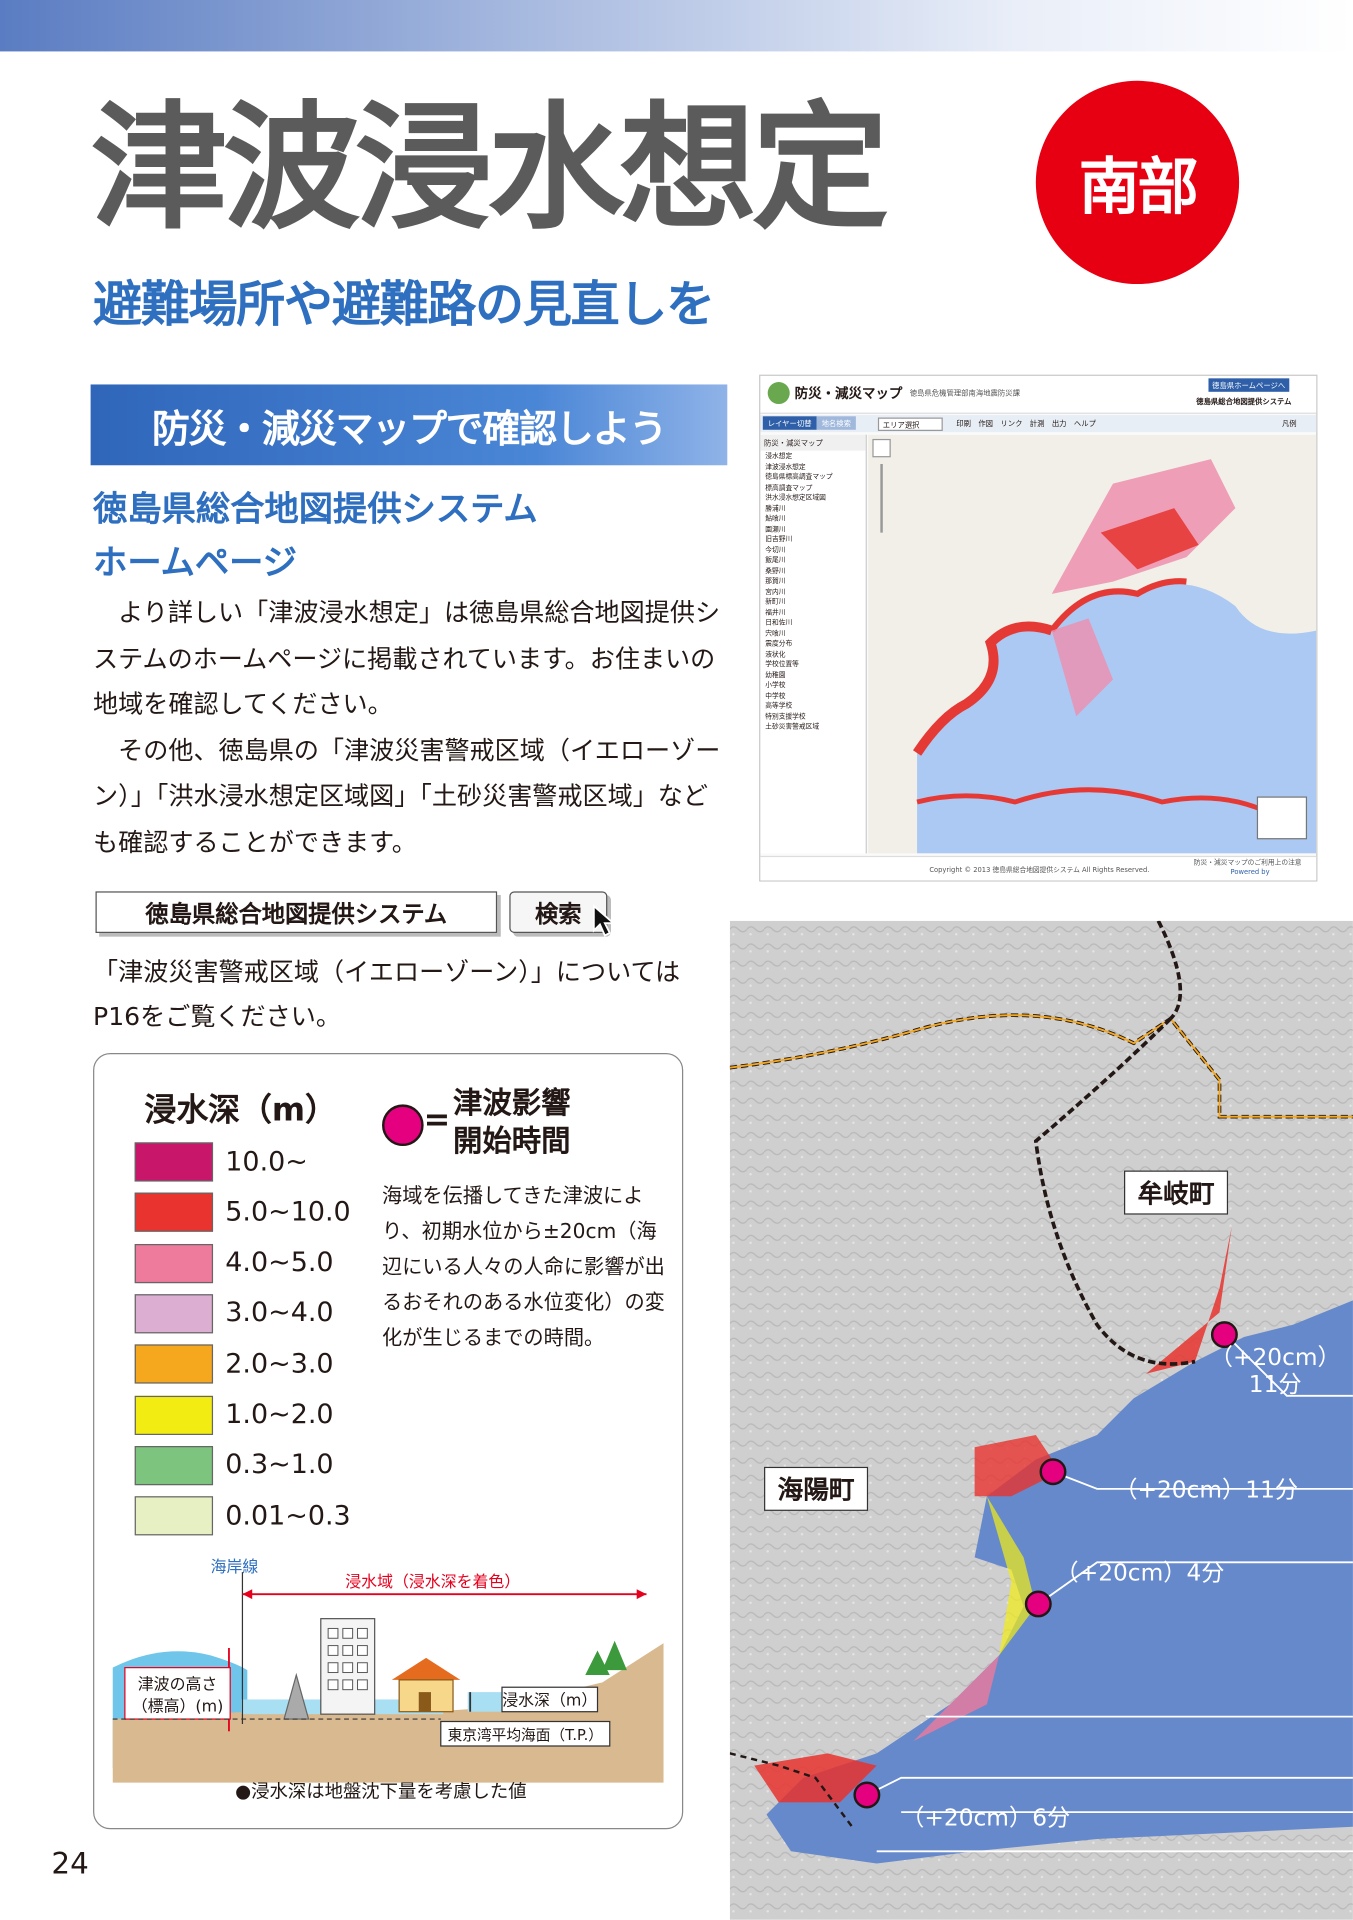  I want to click on layer-item: 洪水浸水想定区域図, so click(813, 498).